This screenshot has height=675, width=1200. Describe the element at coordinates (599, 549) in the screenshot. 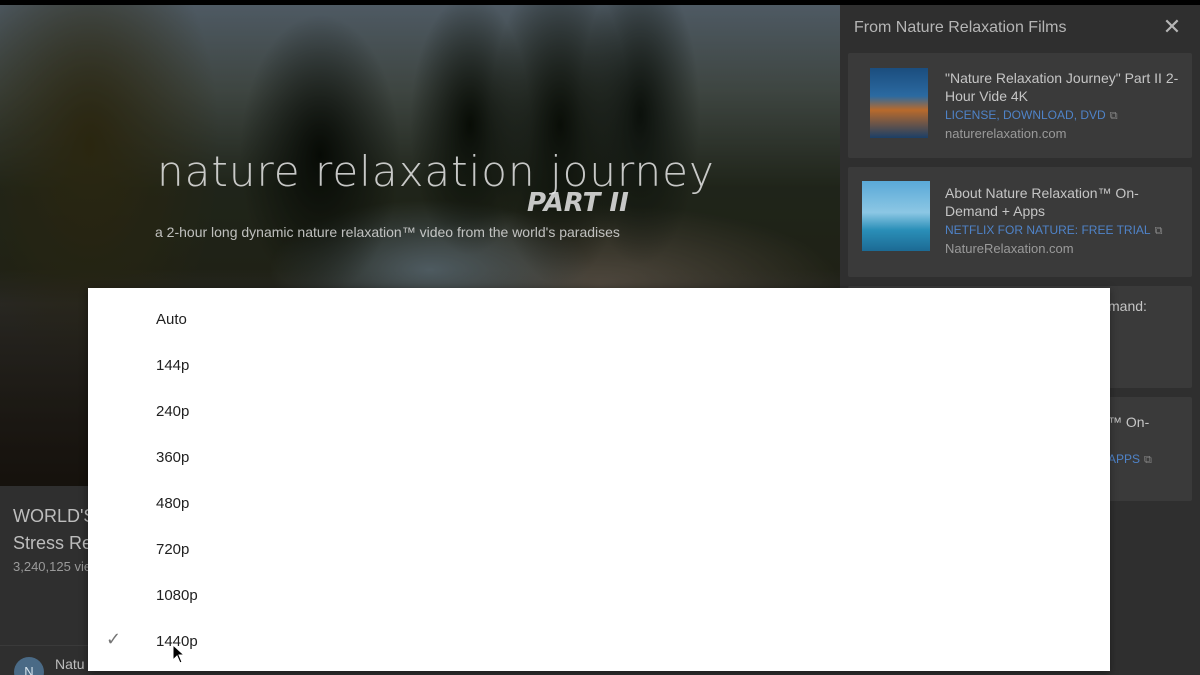

I see `quality-option-720p: 720p` at that location.